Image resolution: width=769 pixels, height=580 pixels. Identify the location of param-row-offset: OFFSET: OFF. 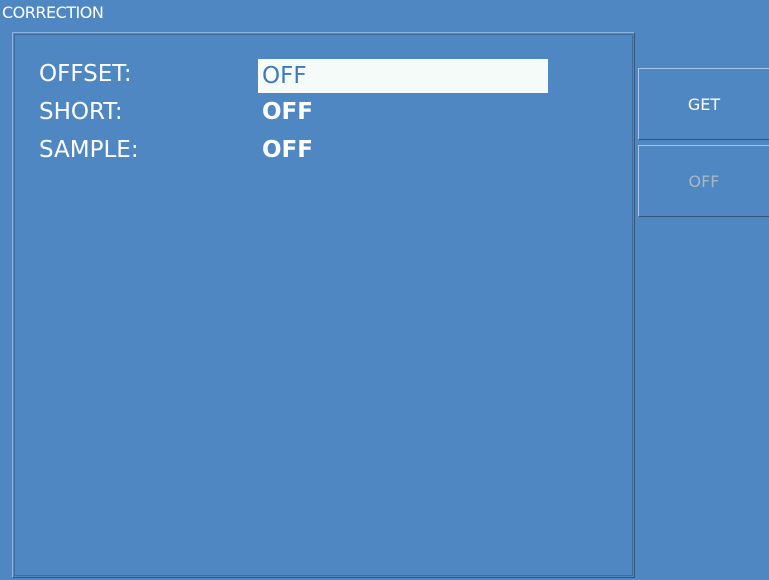
(299, 76).